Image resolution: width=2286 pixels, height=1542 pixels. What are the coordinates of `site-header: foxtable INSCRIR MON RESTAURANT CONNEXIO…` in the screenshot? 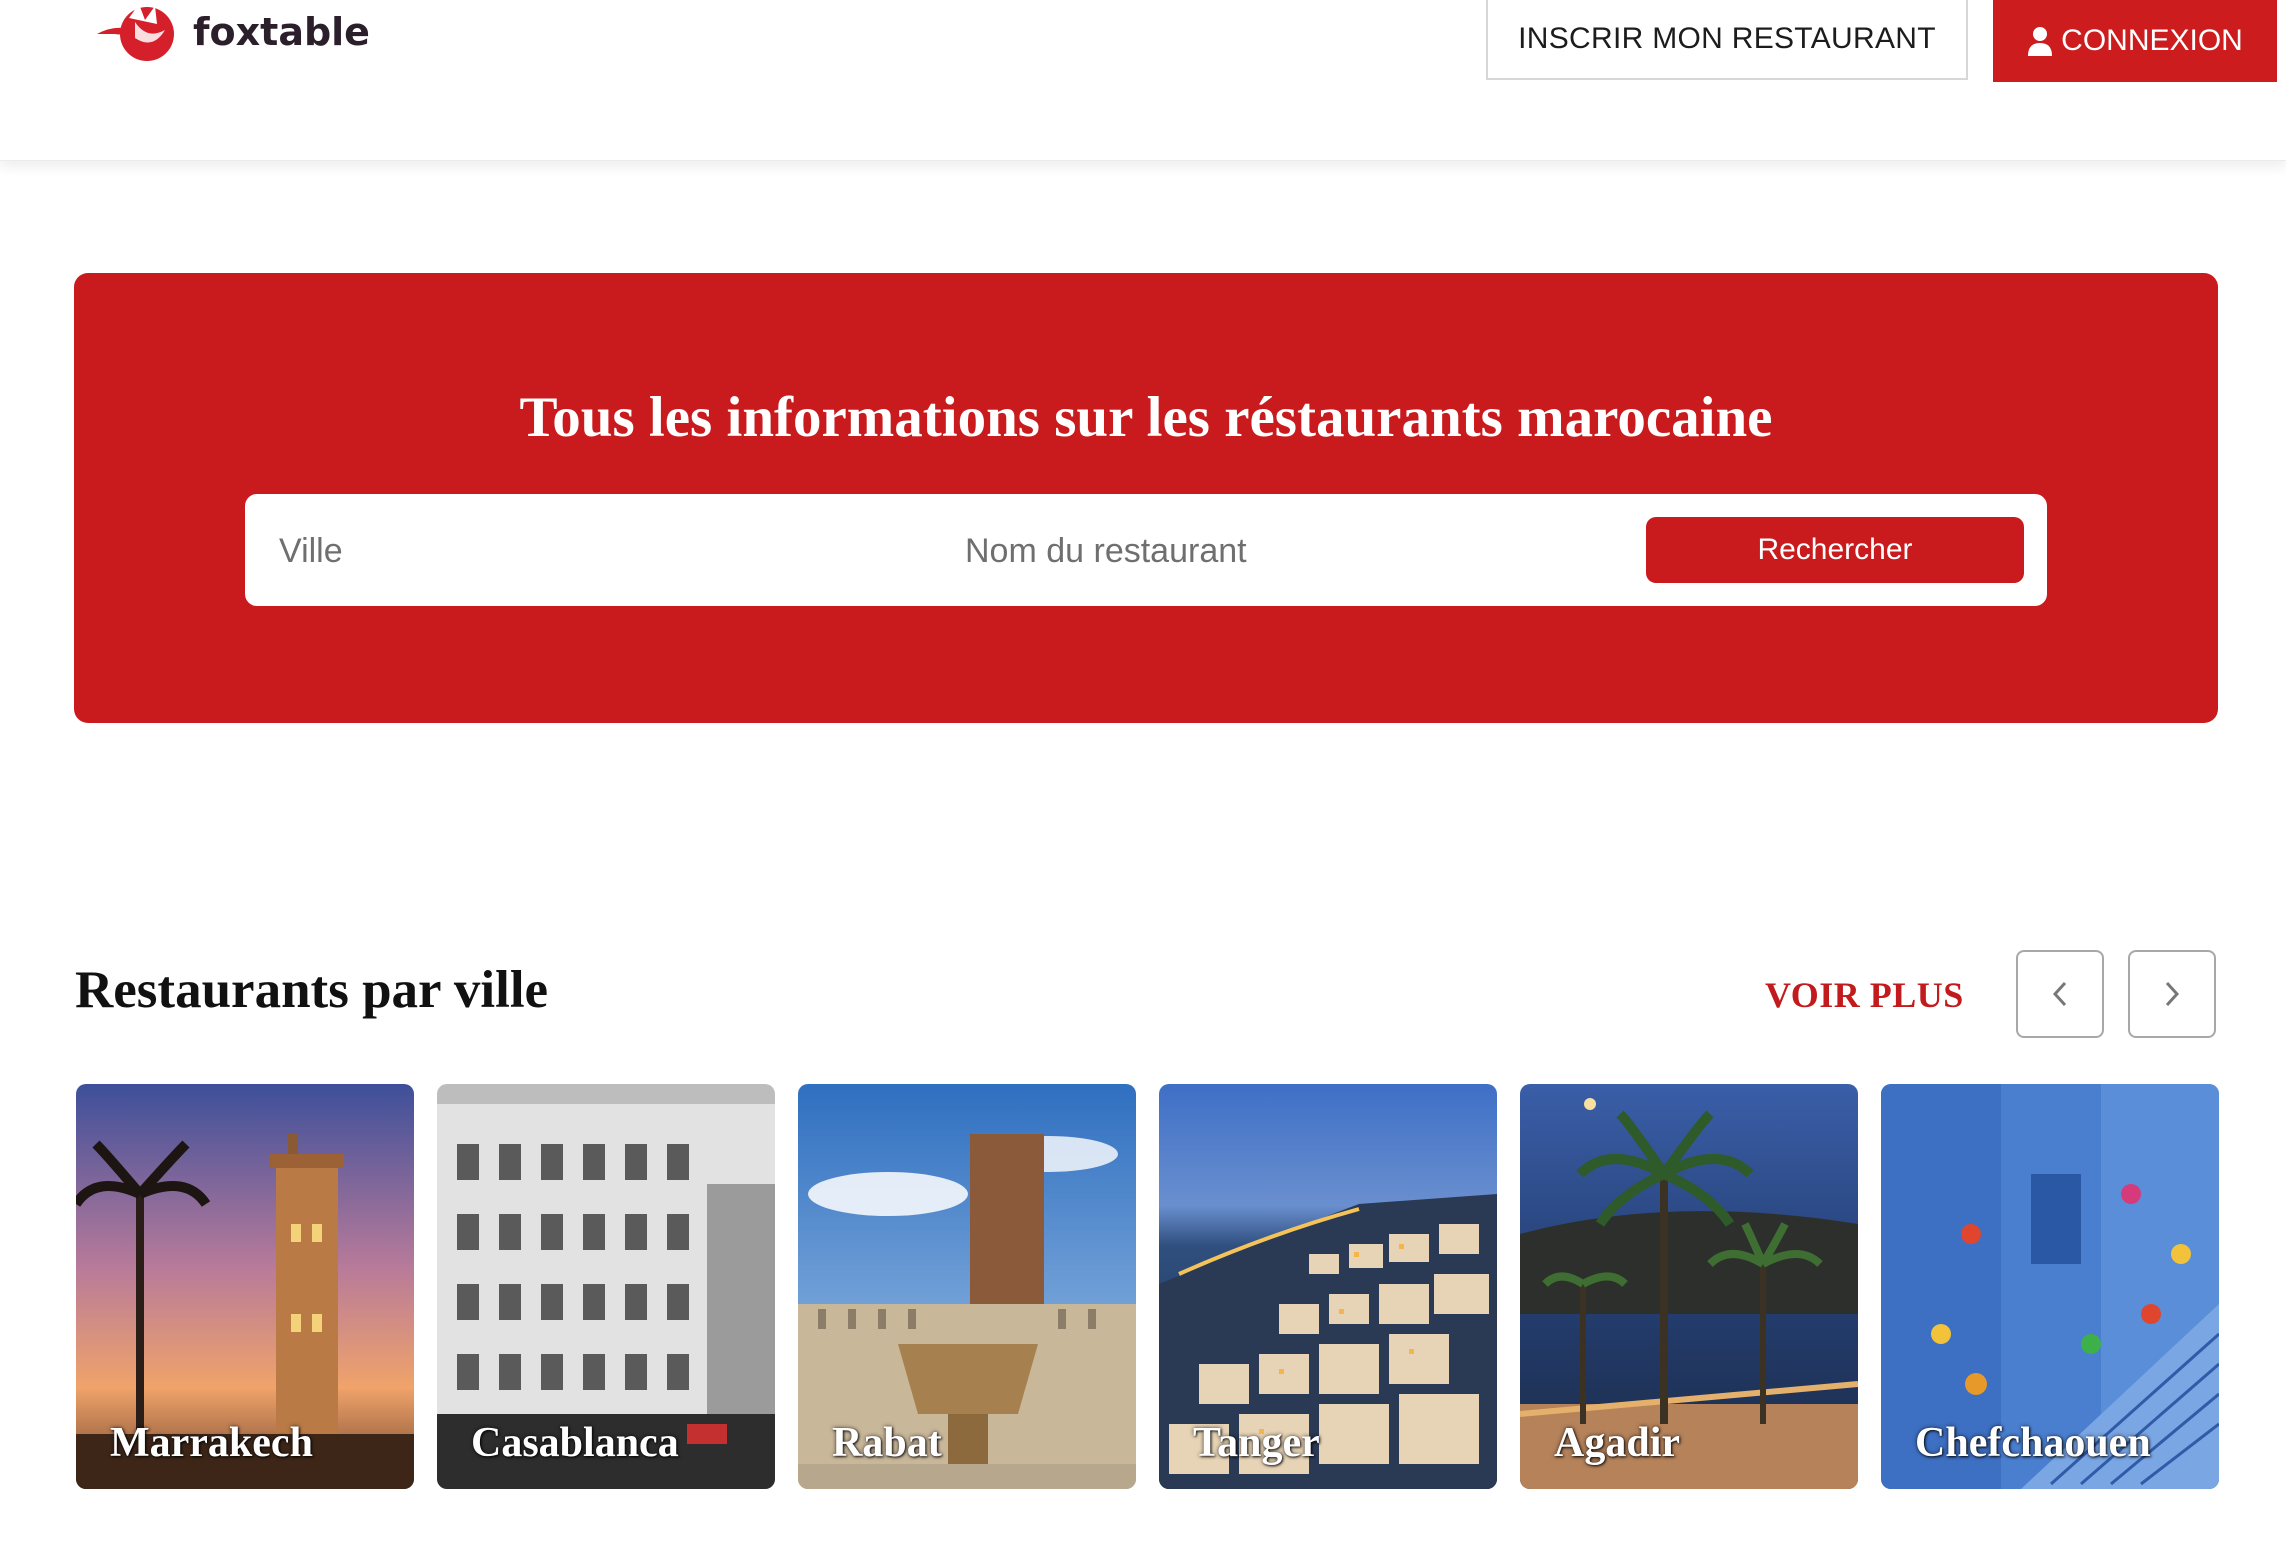 It's located at (1143, 80).